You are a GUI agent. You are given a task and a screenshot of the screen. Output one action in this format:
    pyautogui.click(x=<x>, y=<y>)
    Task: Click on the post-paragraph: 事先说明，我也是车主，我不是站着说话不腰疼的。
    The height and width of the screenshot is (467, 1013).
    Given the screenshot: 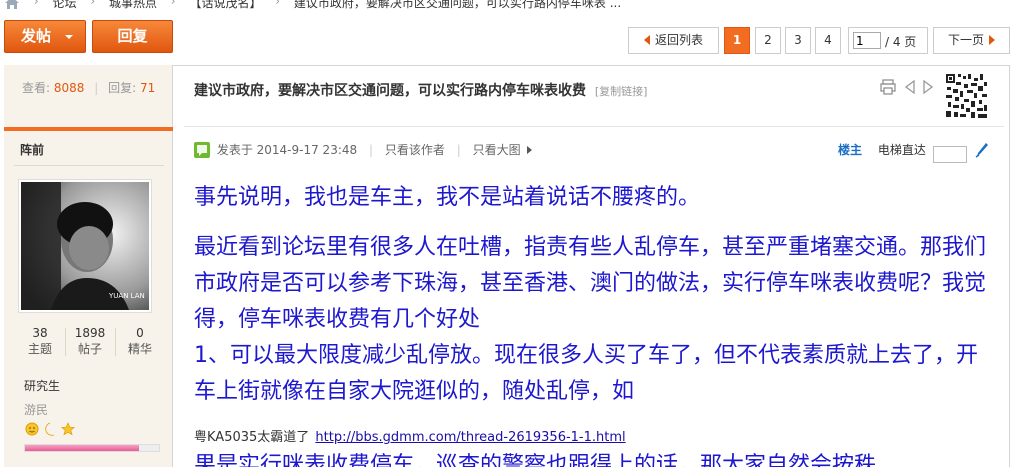 What is the action you would take?
    pyautogui.click(x=447, y=197)
    